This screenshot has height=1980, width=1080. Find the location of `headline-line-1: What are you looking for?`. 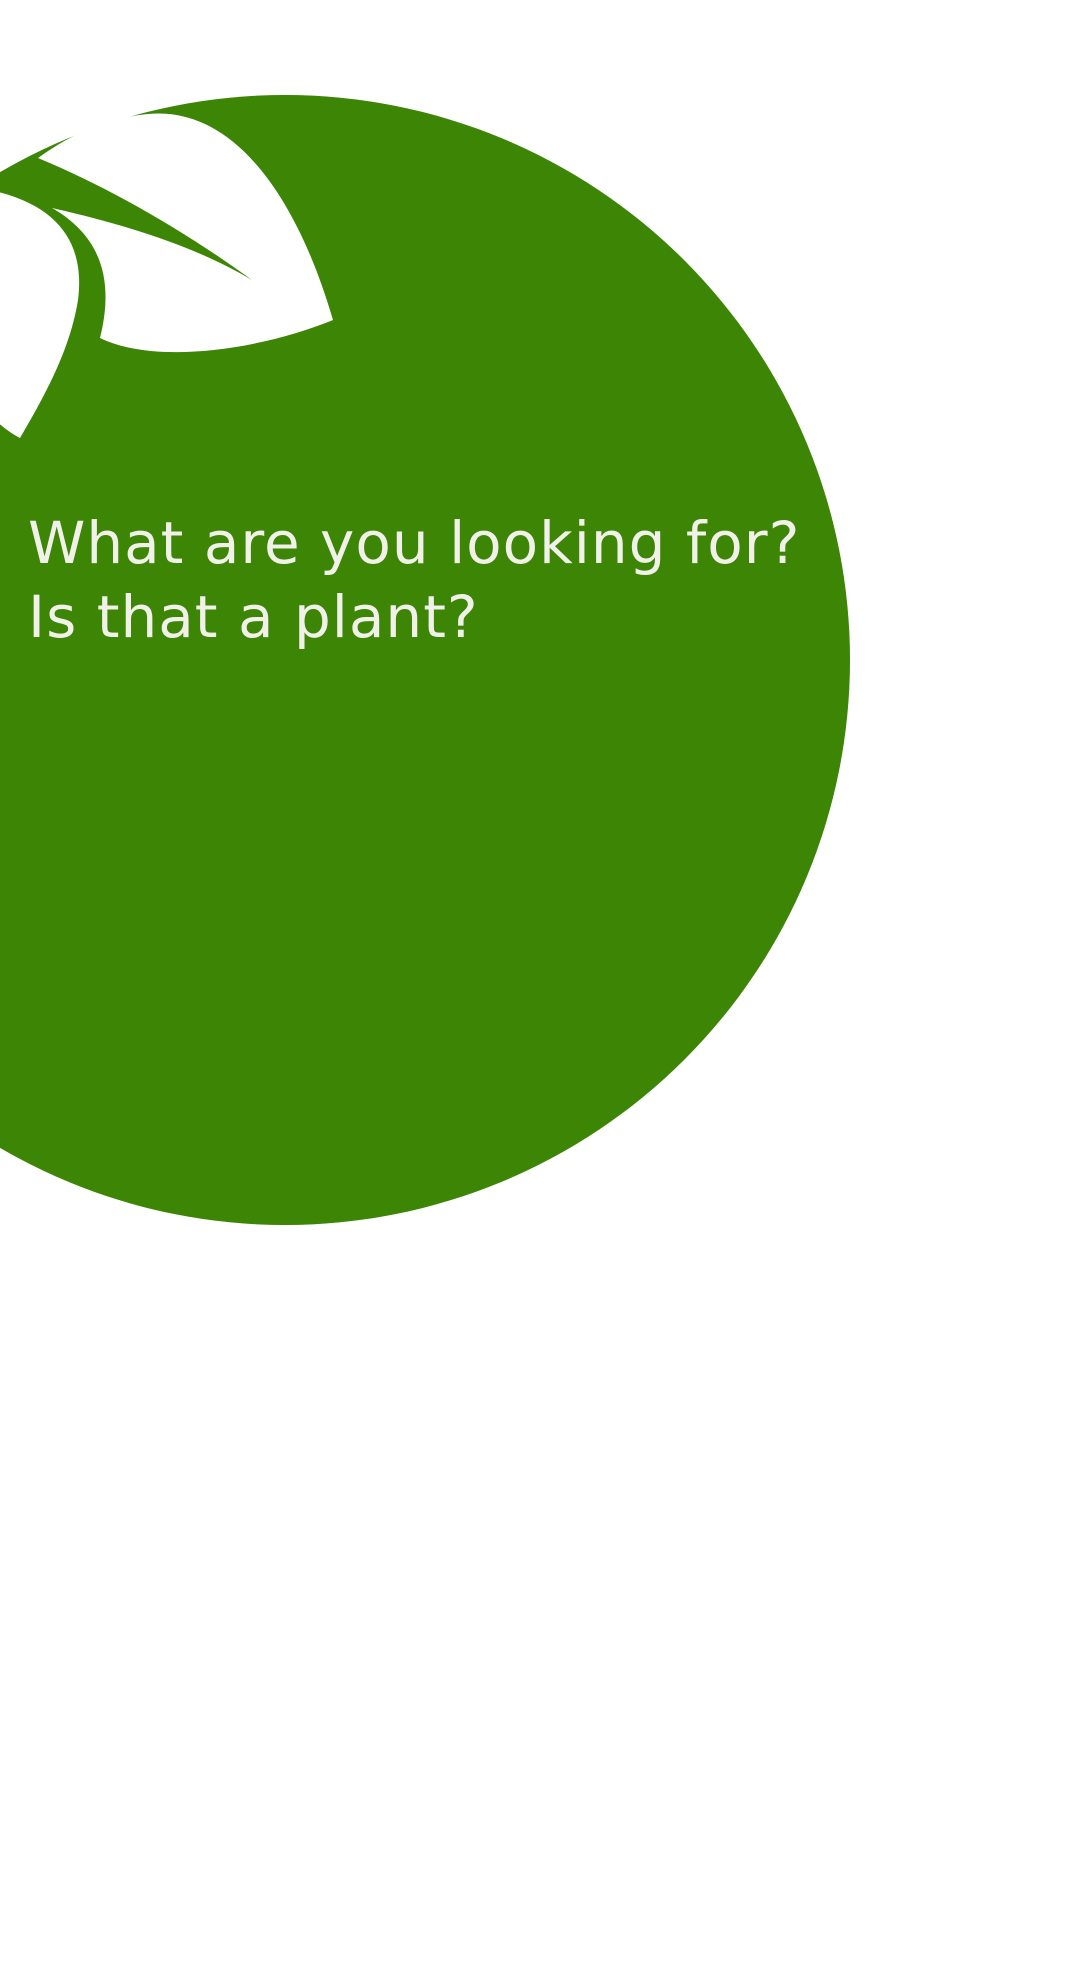

headline-line-1: What are you looking for? is located at coordinates (414, 543).